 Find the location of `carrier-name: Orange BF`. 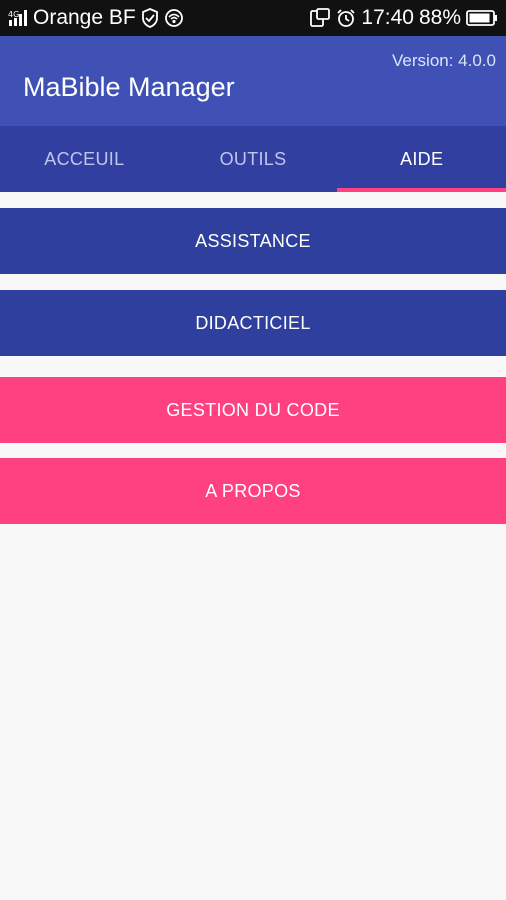

carrier-name: Orange BF is located at coordinates (84, 17).